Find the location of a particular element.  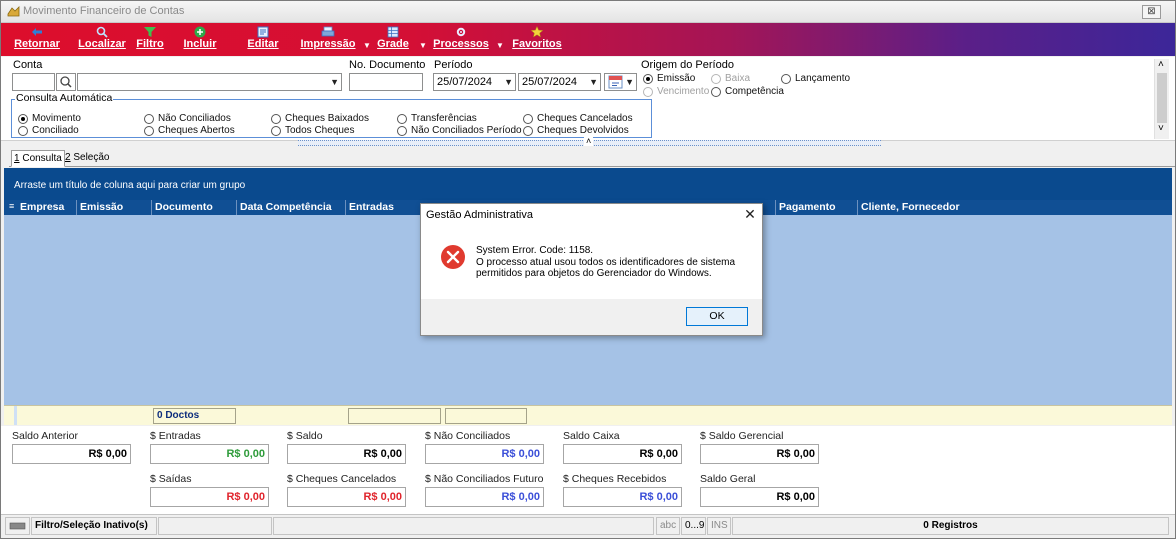

footer-doc-count: 0 Doctos is located at coordinates (194, 416).